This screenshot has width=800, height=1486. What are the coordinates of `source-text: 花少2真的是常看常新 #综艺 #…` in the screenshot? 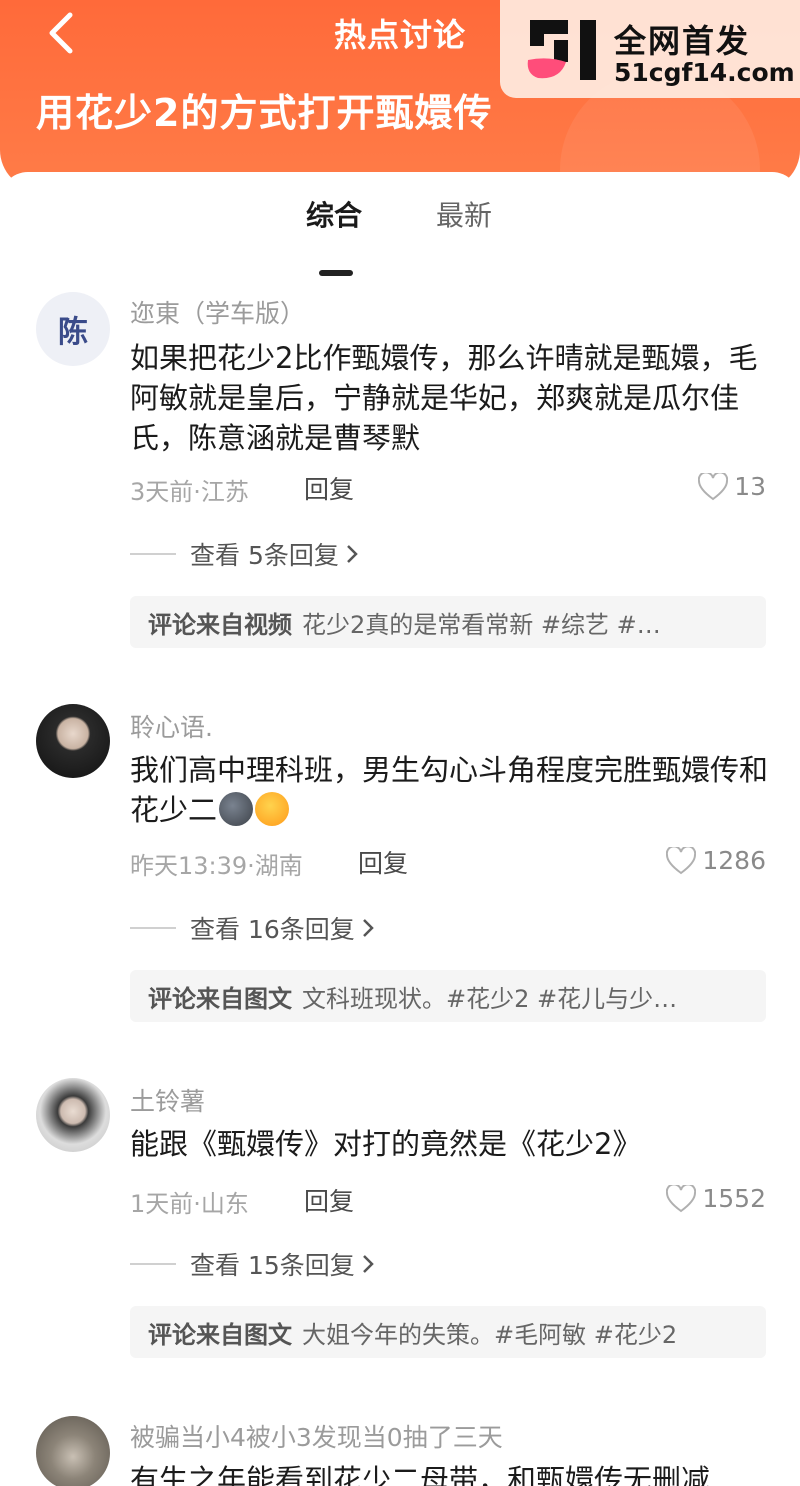 It's located at (481, 624).